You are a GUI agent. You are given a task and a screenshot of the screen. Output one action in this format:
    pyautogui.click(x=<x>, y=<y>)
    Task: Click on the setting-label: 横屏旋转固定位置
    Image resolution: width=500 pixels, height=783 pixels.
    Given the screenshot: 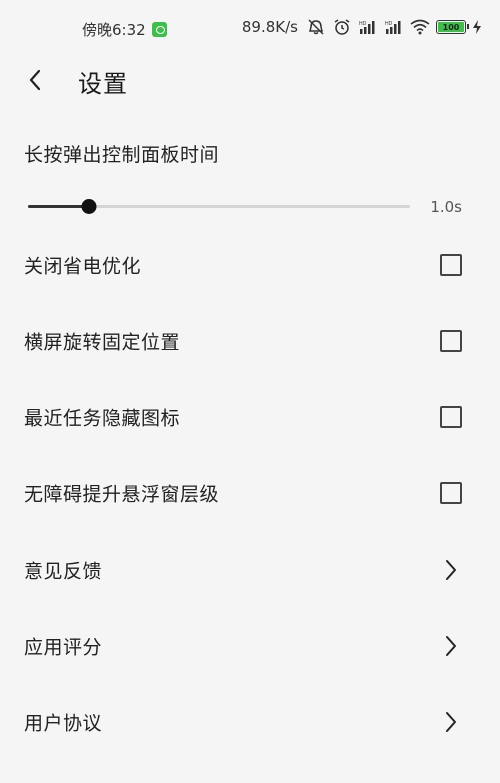 What is the action you would take?
    pyautogui.click(x=102, y=342)
    